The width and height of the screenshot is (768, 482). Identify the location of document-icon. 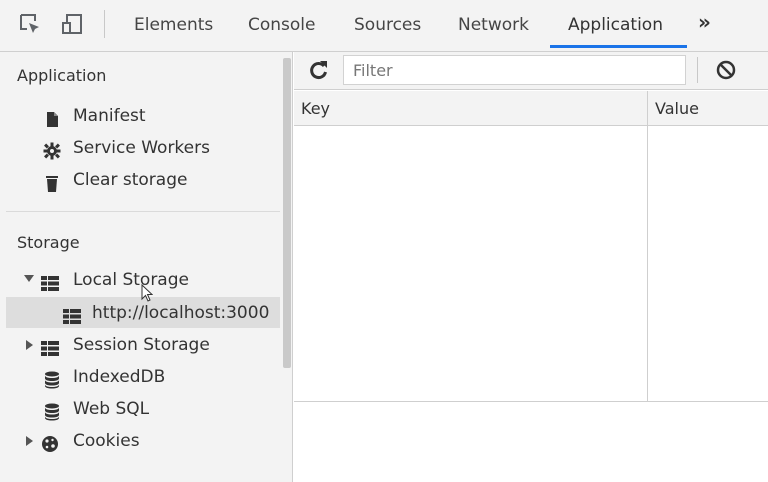
(52, 117).